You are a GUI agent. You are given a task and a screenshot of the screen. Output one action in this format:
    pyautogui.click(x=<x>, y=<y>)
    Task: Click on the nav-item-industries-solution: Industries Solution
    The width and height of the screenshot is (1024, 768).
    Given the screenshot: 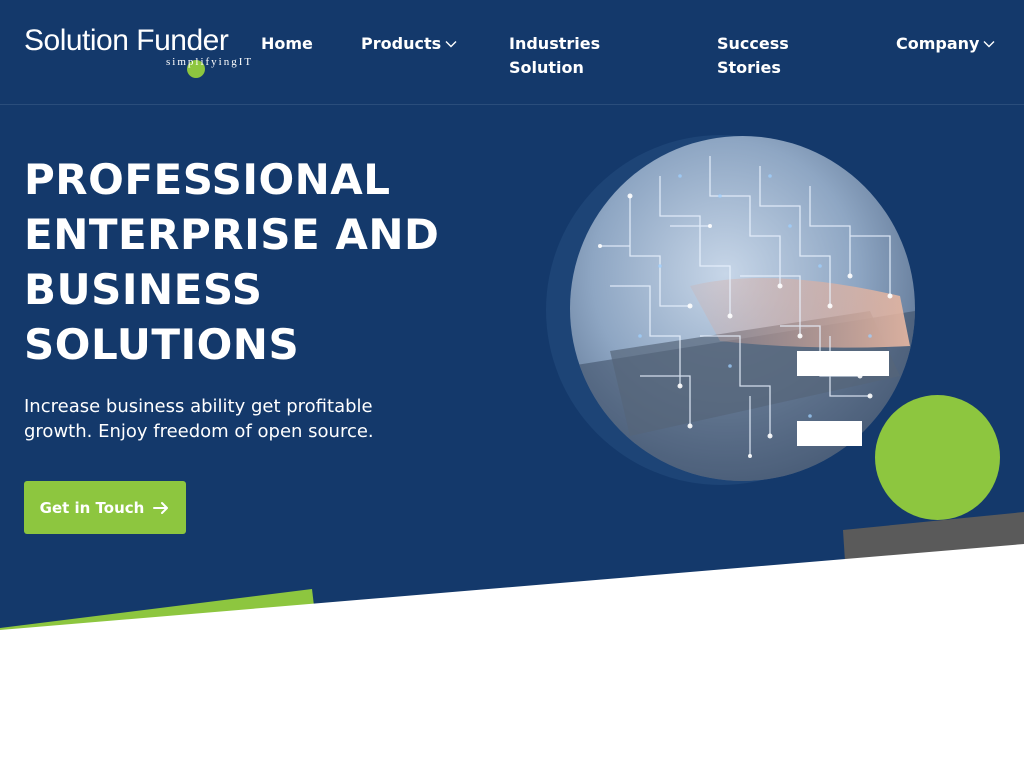 What is the action you would take?
    pyautogui.click(x=564, y=56)
    